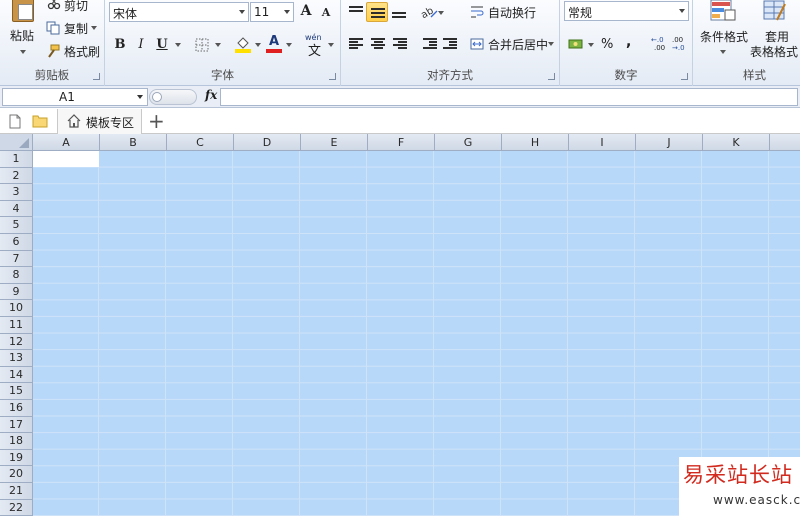 The width and height of the screenshot is (800, 516). Describe the element at coordinates (76, 7) in the screenshot. I see `cut-button: 剪切` at that location.